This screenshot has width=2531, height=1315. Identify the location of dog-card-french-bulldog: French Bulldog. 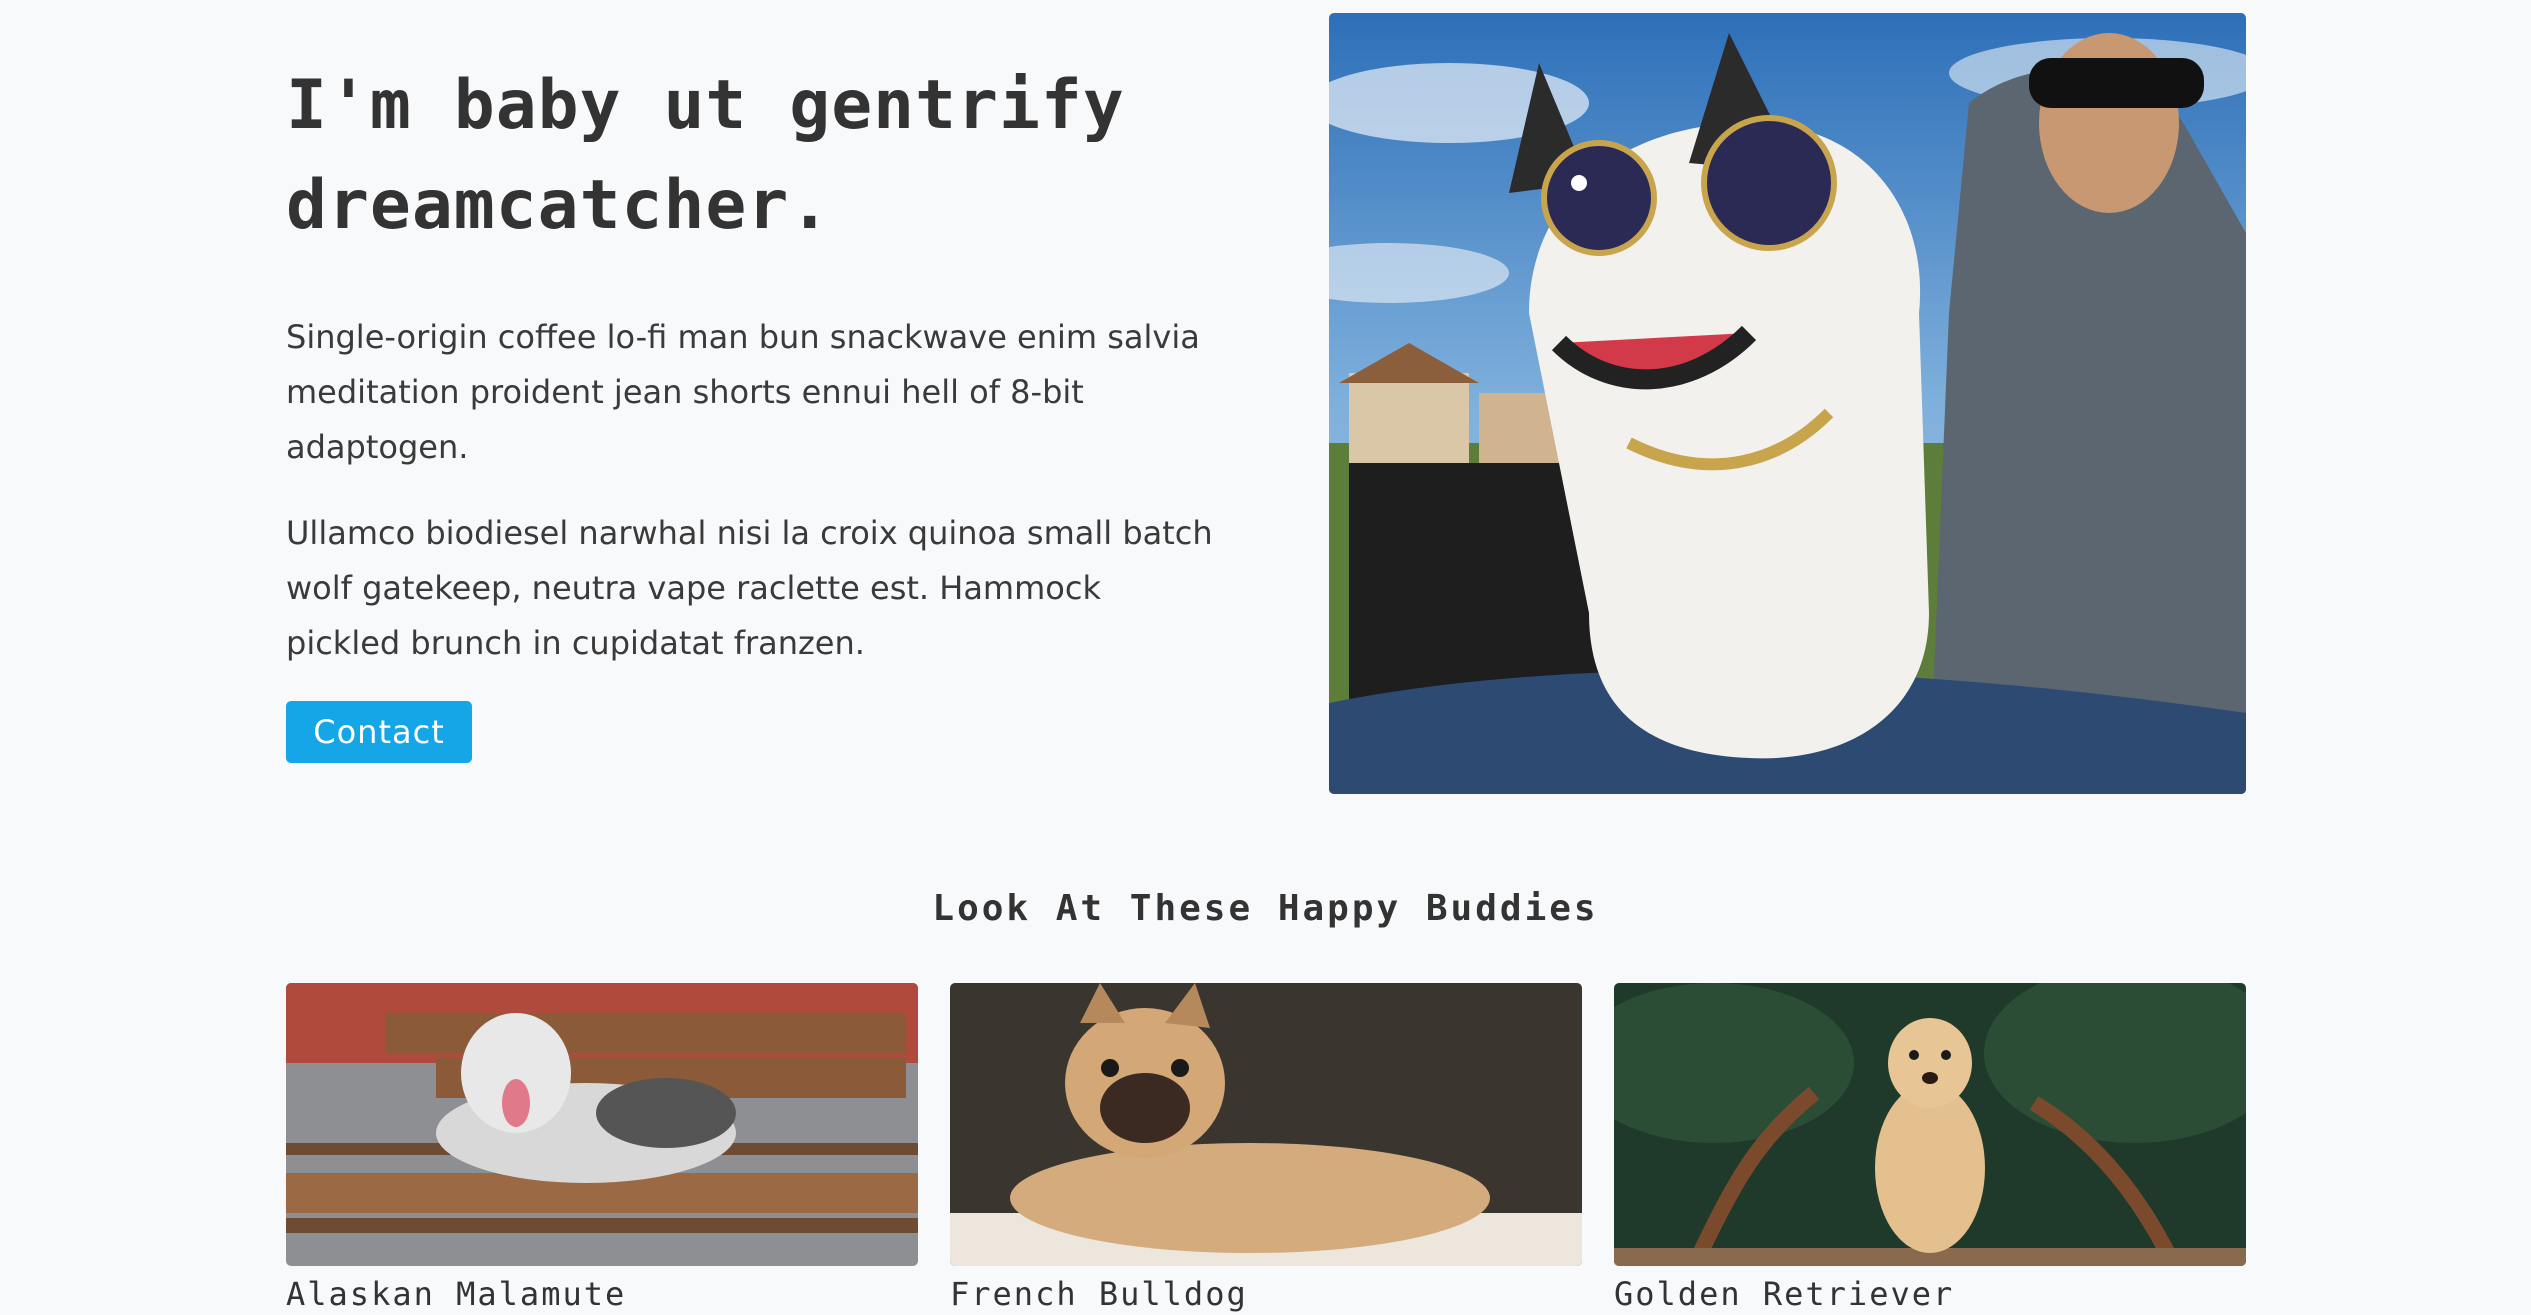
(1266, 1148).